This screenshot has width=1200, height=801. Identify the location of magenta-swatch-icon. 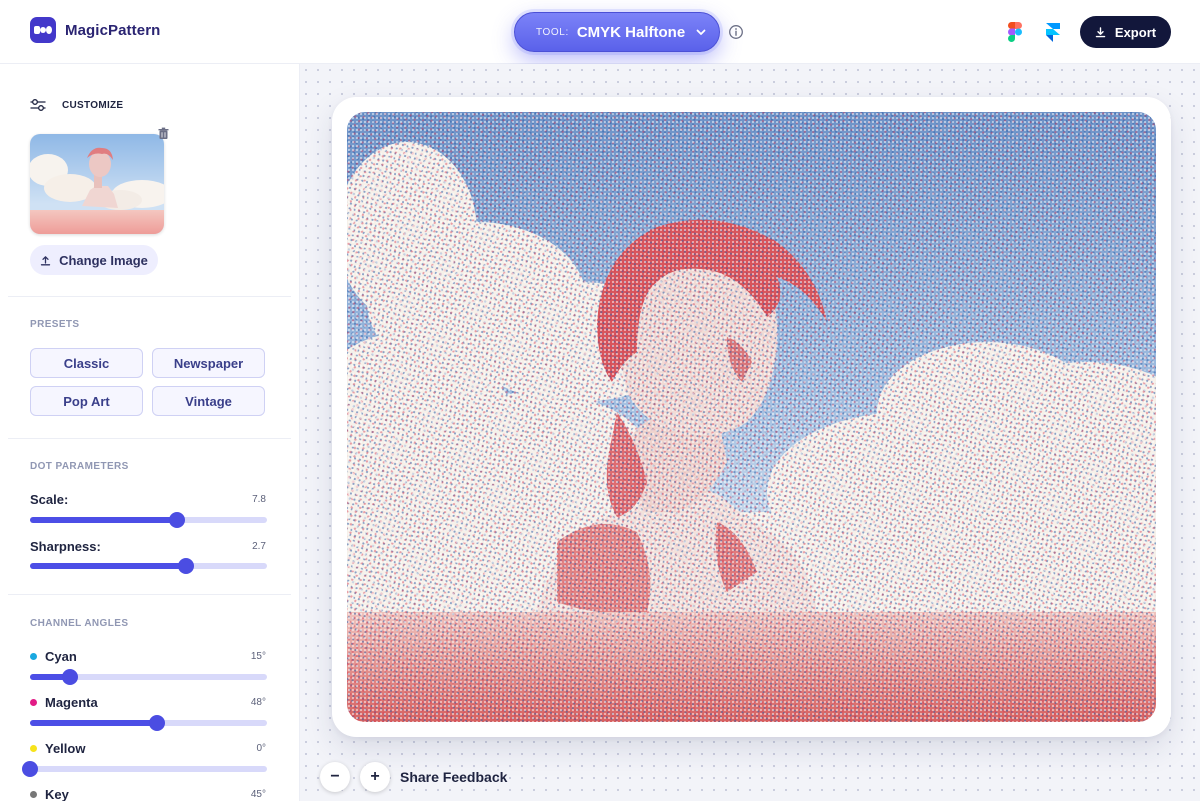
(33, 702).